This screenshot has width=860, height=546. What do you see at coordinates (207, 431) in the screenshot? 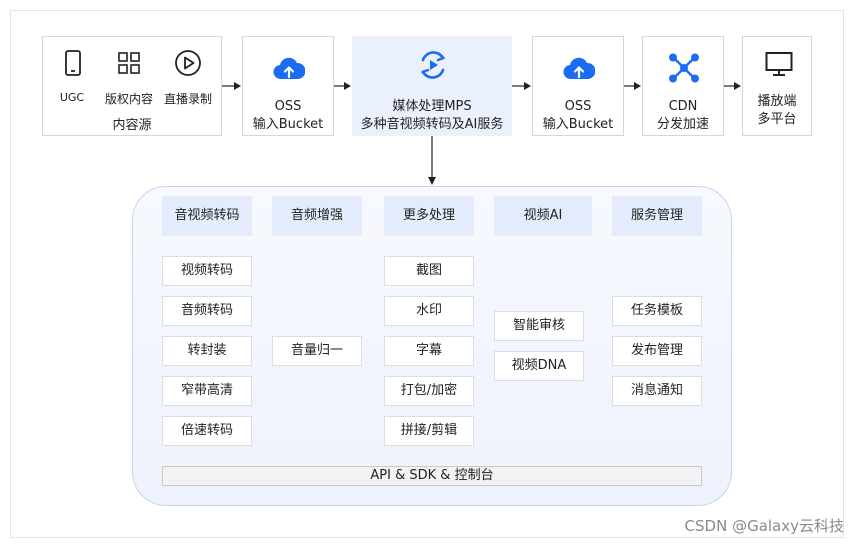
I see `item-speed-transcode: 倍速转码` at bounding box center [207, 431].